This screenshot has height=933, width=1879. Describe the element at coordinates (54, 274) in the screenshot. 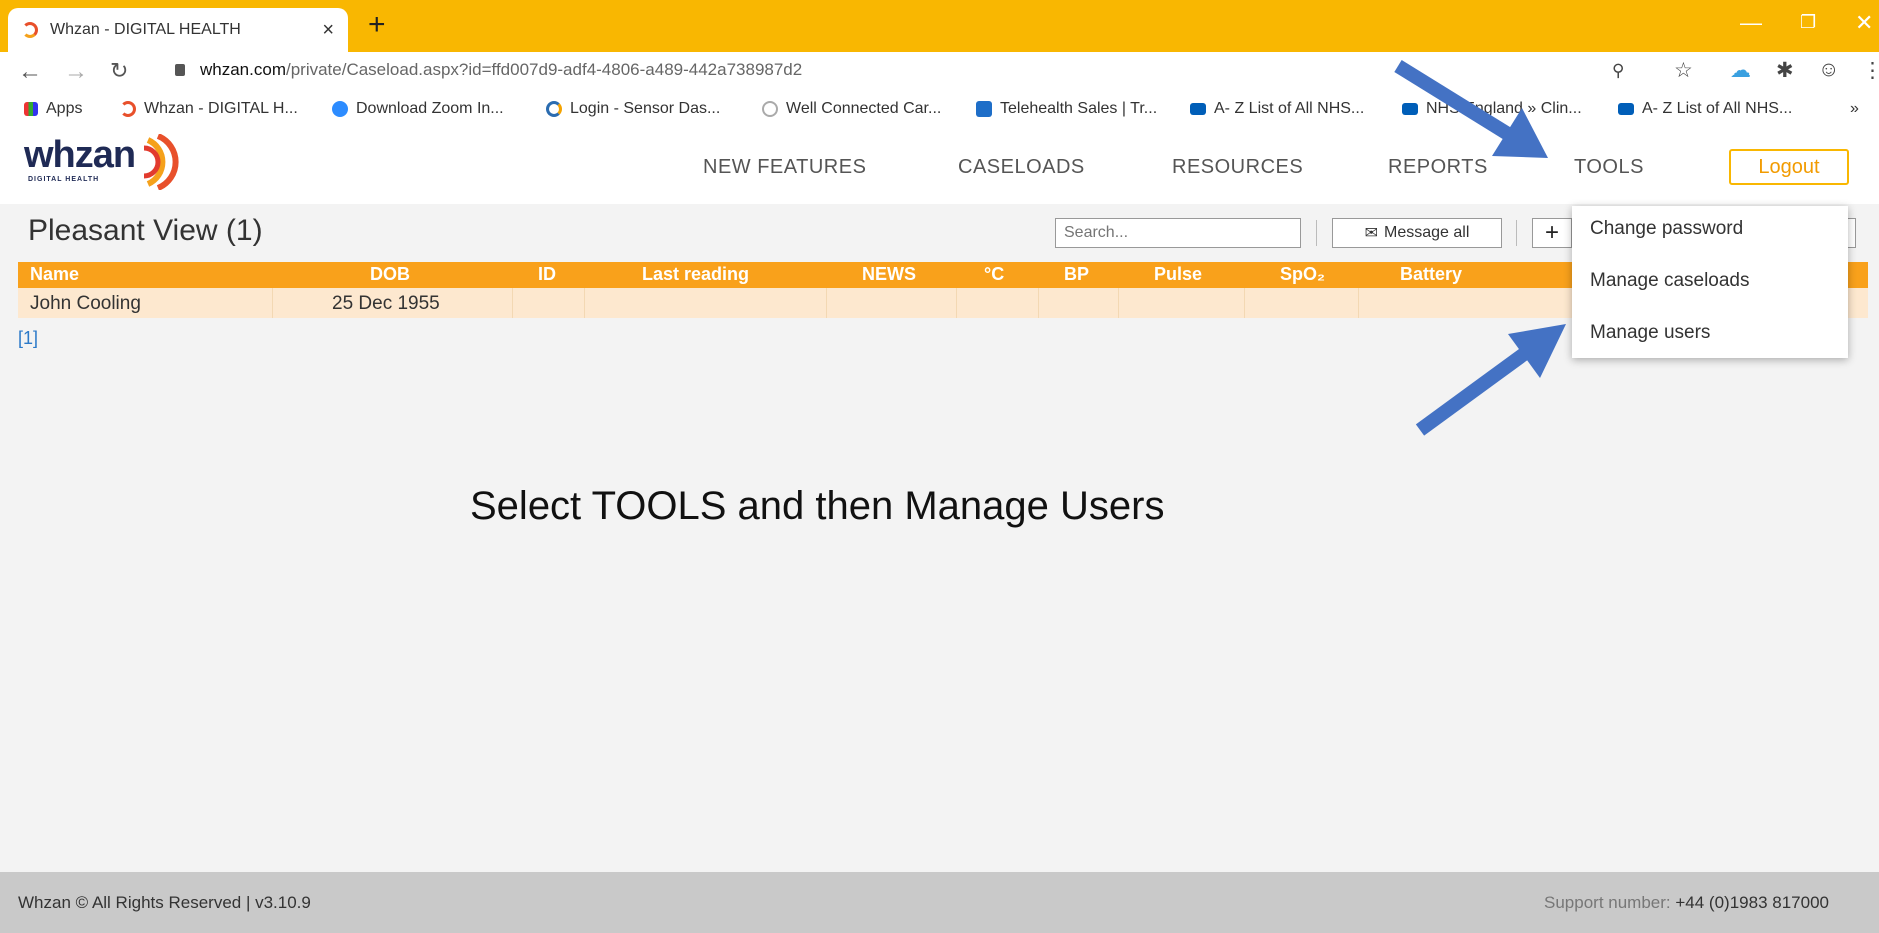

I see `col-name: Name` at that location.